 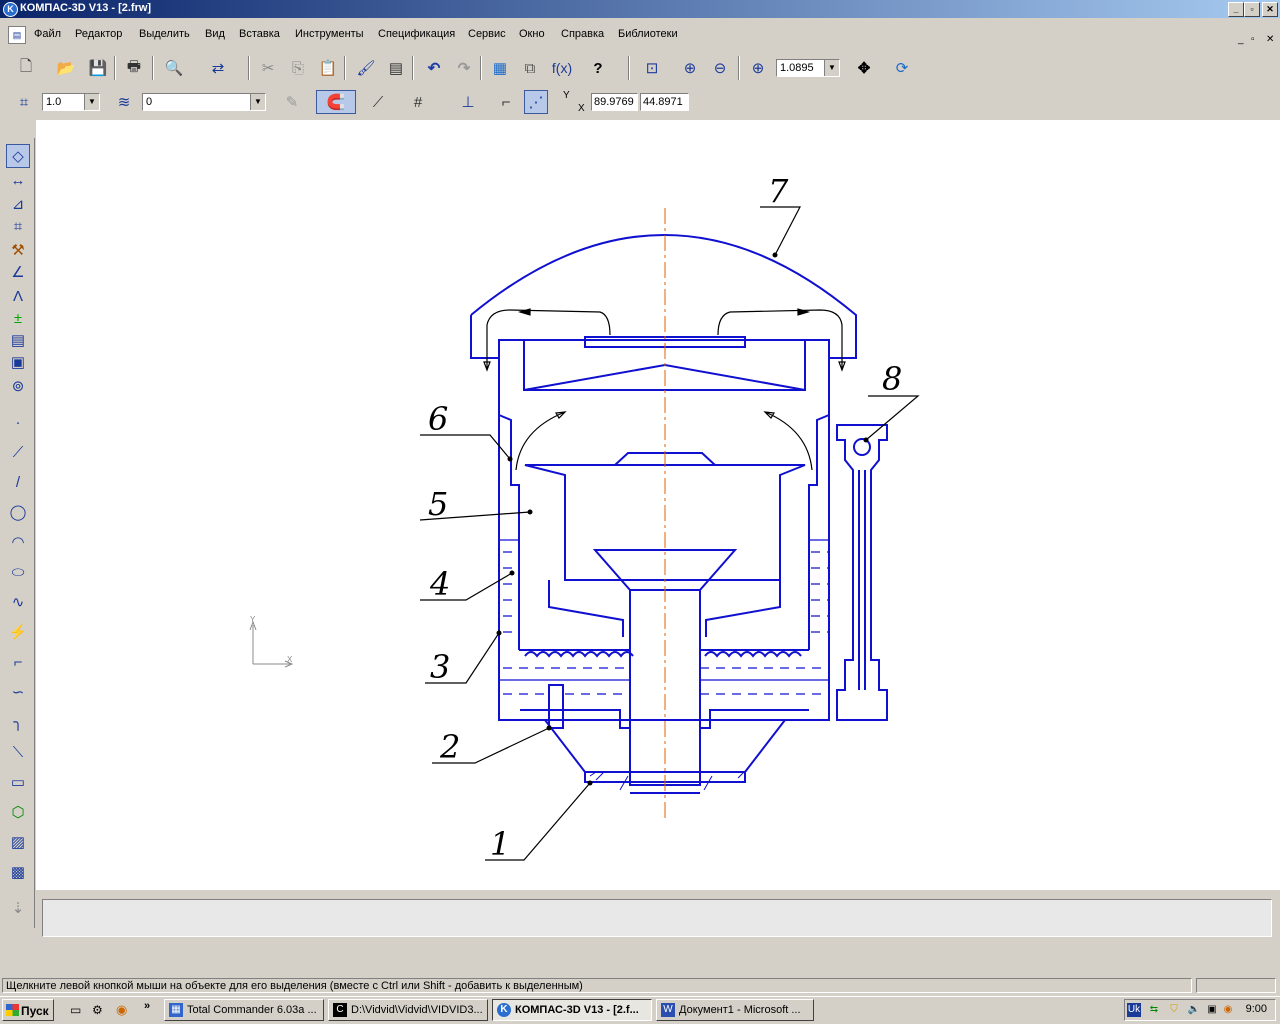 What do you see at coordinates (416, 34) in the screenshot?
I see `menu-specification: Спецификация` at bounding box center [416, 34].